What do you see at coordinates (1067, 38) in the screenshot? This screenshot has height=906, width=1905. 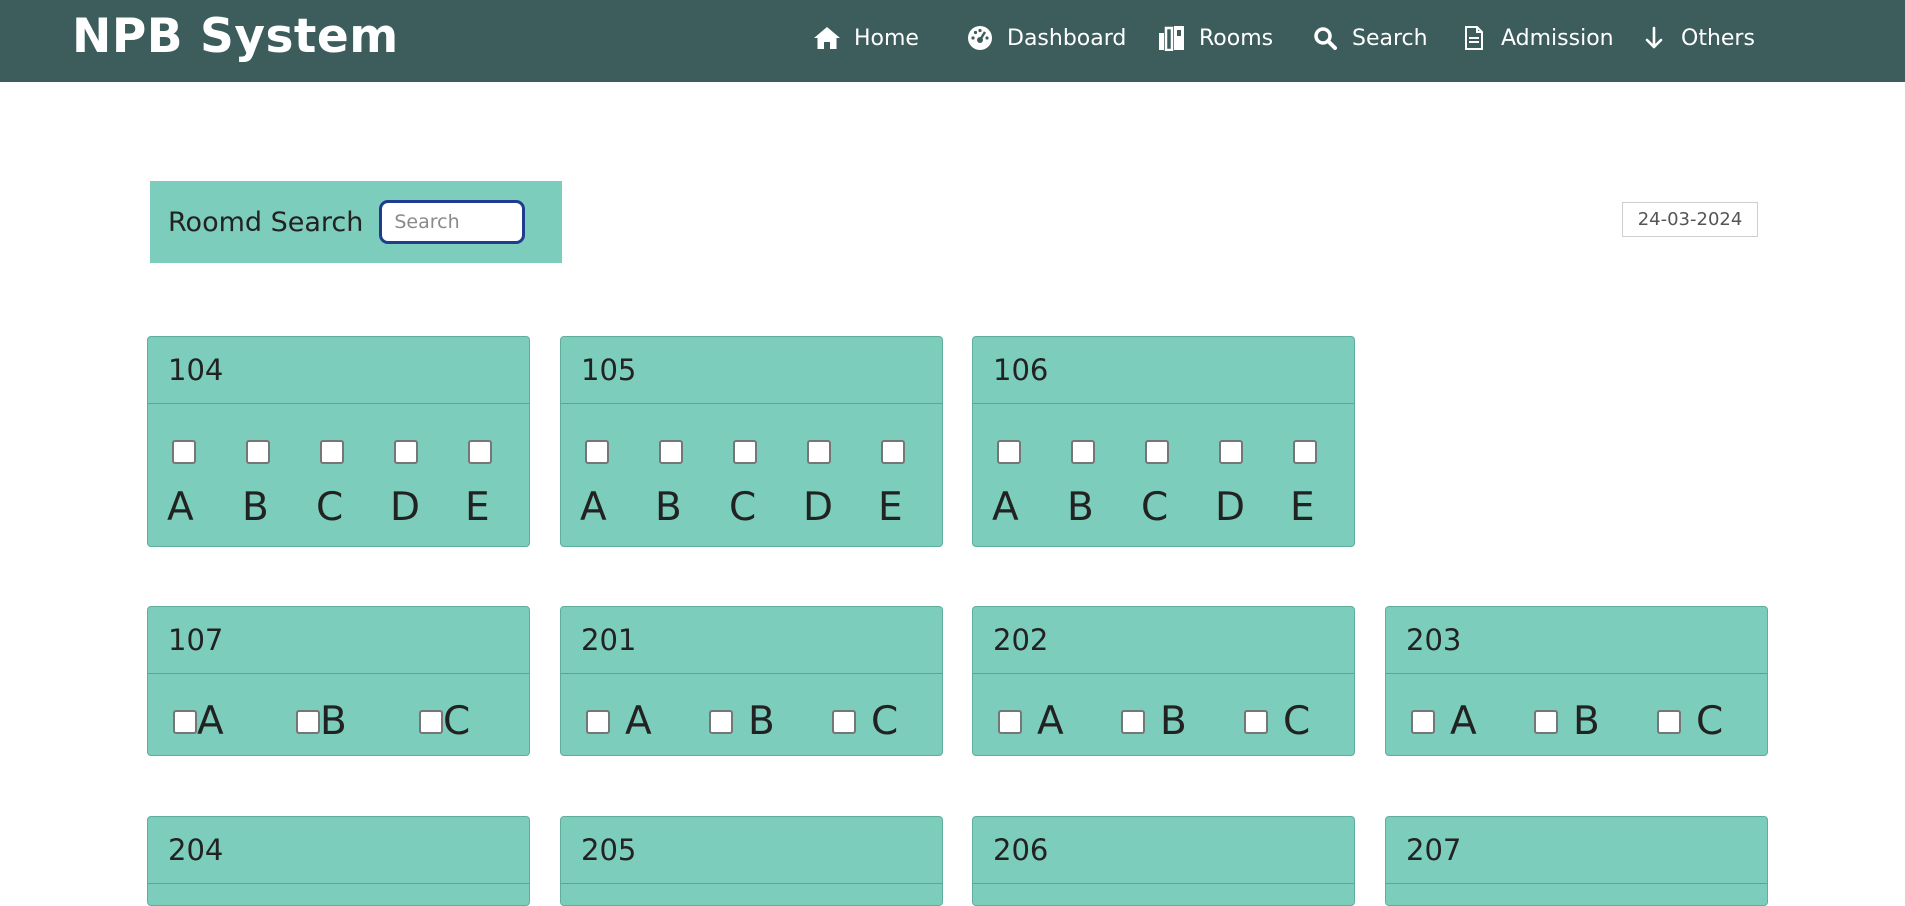 I see `nav-dashboard-label: Dashboard` at bounding box center [1067, 38].